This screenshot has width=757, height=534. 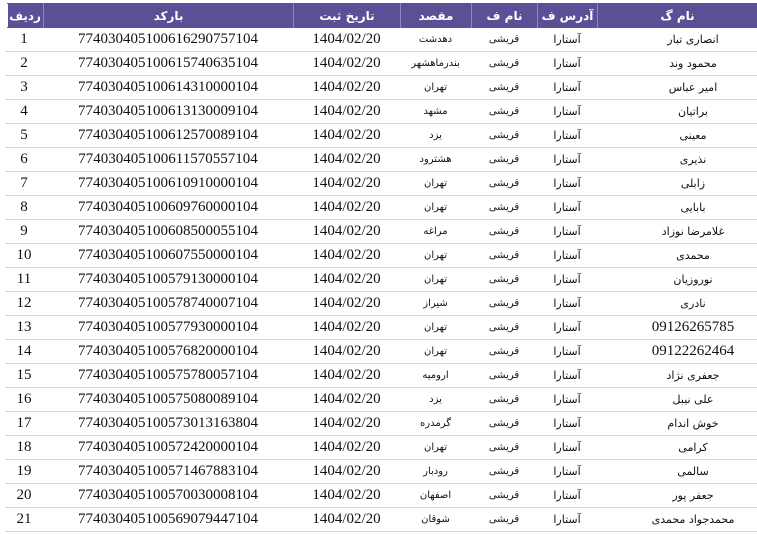 What do you see at coordinates (24, 471) in the screenshot?
I see `cell-row-number: 19` at bounding box center [24, 471].